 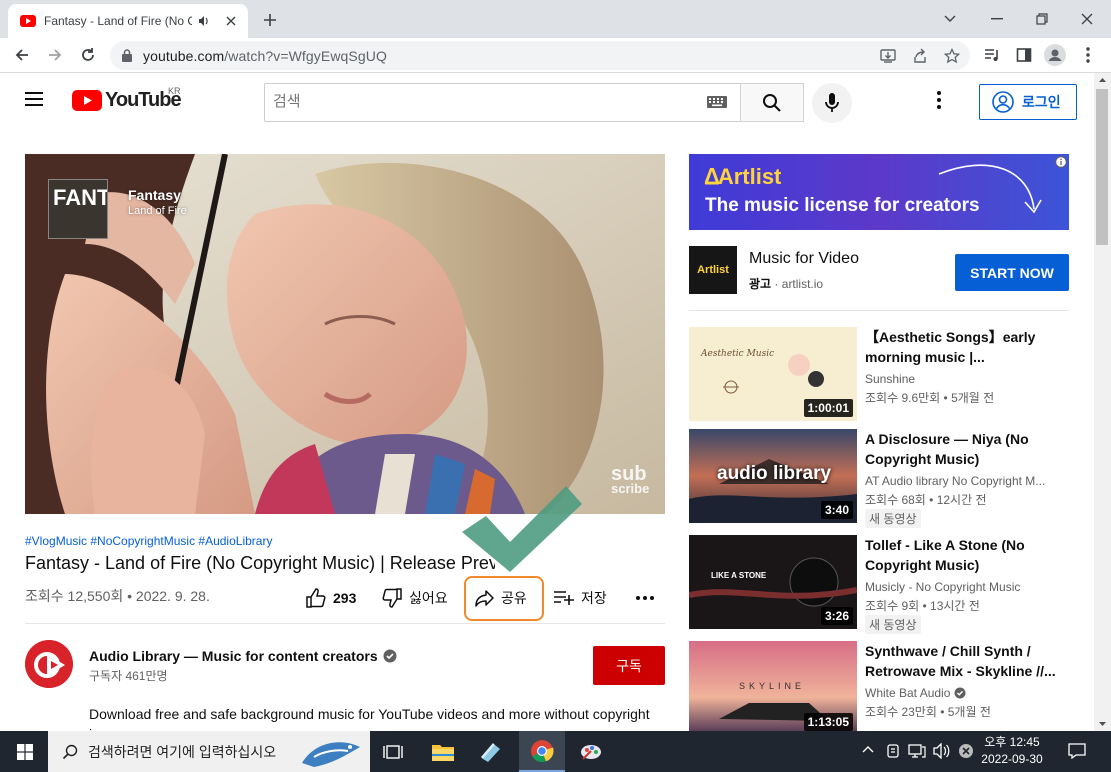 What do you see at coordinates (952, 56) in the screenshot?
I see `bookmark-star-icon` at bounding box center [952, 56].